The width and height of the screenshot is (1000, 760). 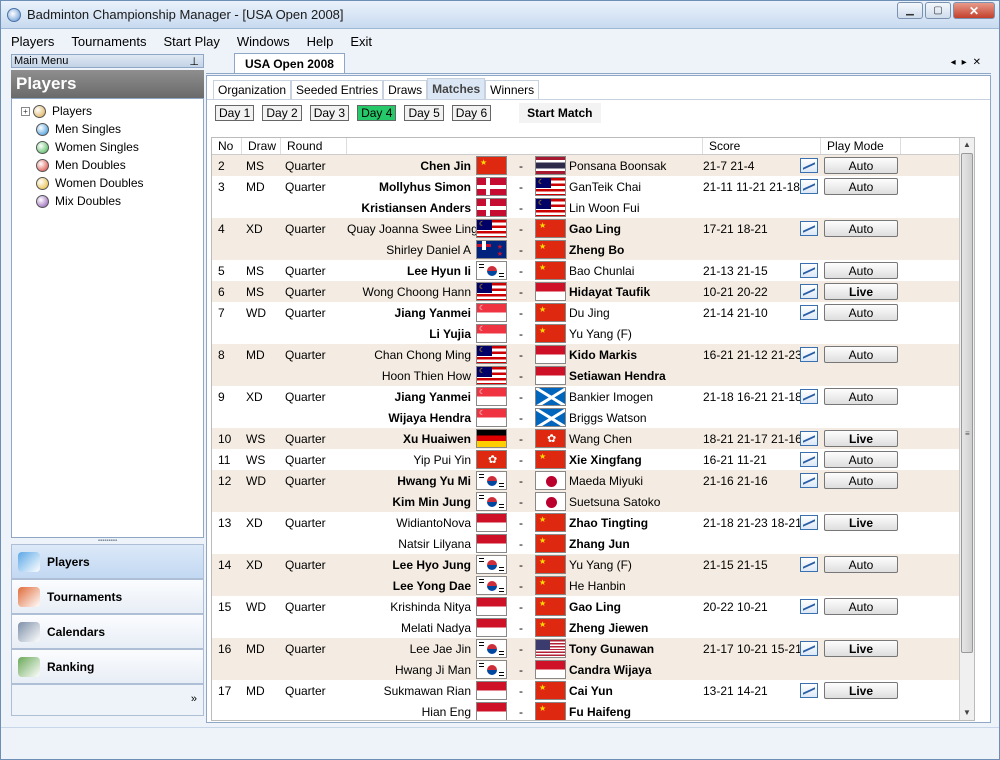 What do you see at coordinates (108, 41) in the screenshot?
I see `menu-tournaments: Tournaments` at bounding box center [108, 41].